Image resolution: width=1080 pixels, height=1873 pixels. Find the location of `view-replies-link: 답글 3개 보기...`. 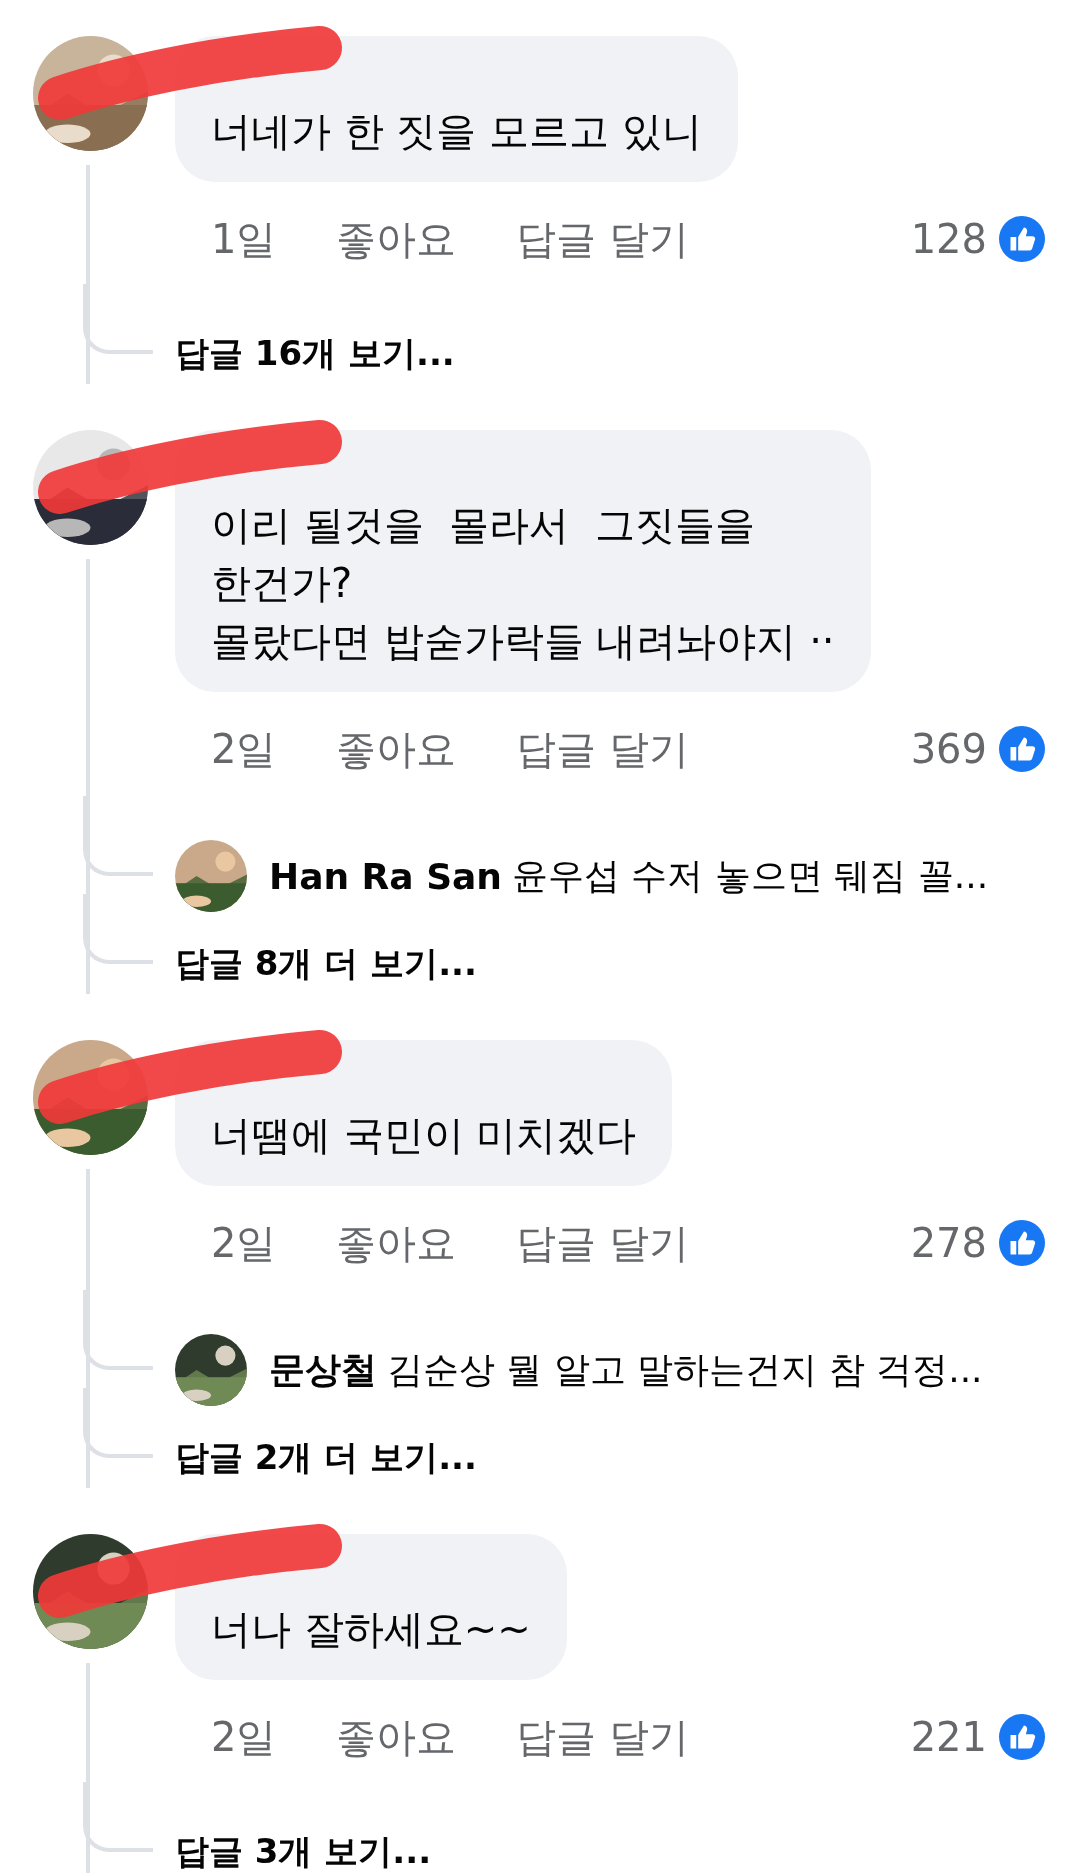

view-replies-link: 답글 3개 보기... is located at coordinates (303, 1851).